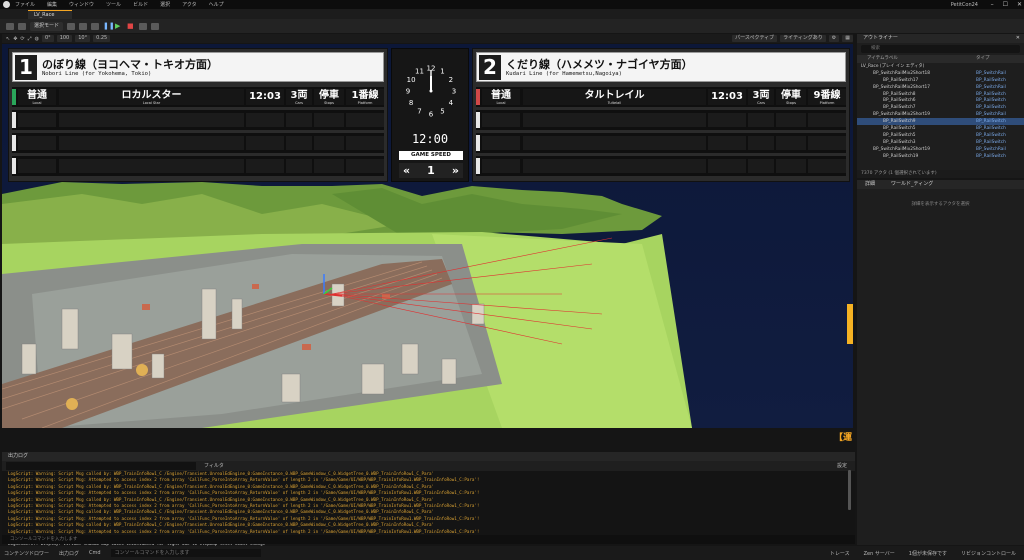 The height and width of the screenshot is (560, 1024). What do you see at coordinates (81, 4) in the screenshot?
I see `menu-window: ウィンドウ` at bounding box center [81, 4].